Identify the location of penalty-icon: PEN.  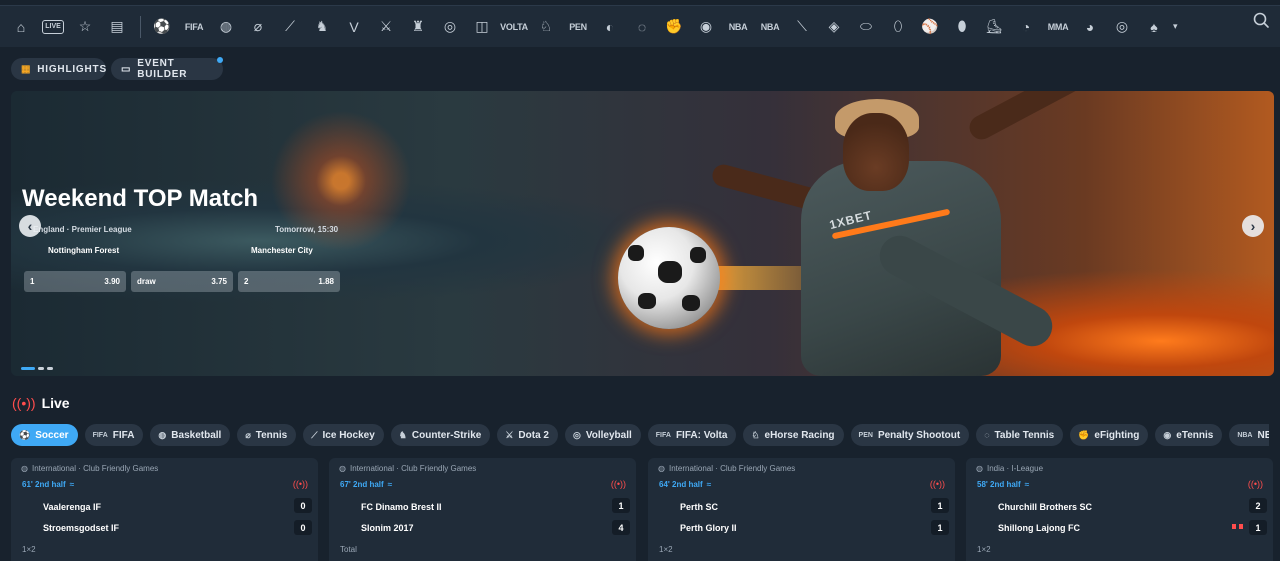
(578, 27).